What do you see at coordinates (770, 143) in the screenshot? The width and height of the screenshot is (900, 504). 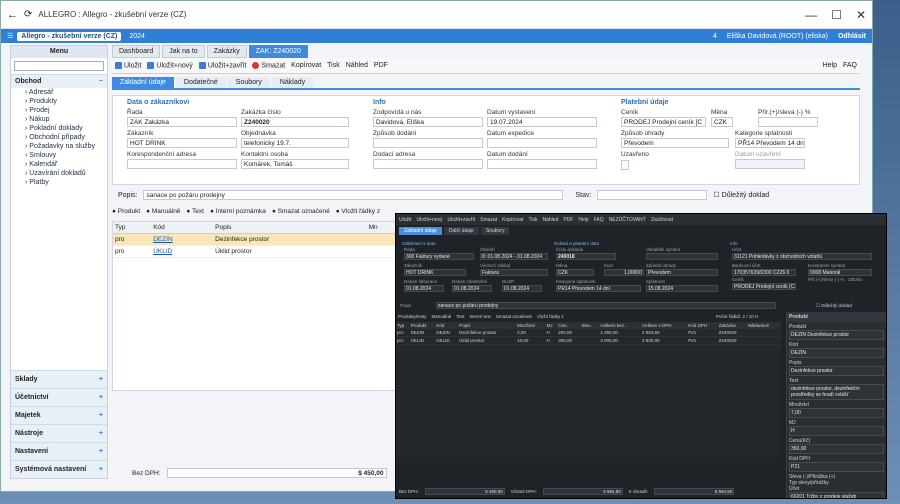 I see `kat-spl-field: PŘ14 Převodem 14 dní` at bounding box center [770, 143].